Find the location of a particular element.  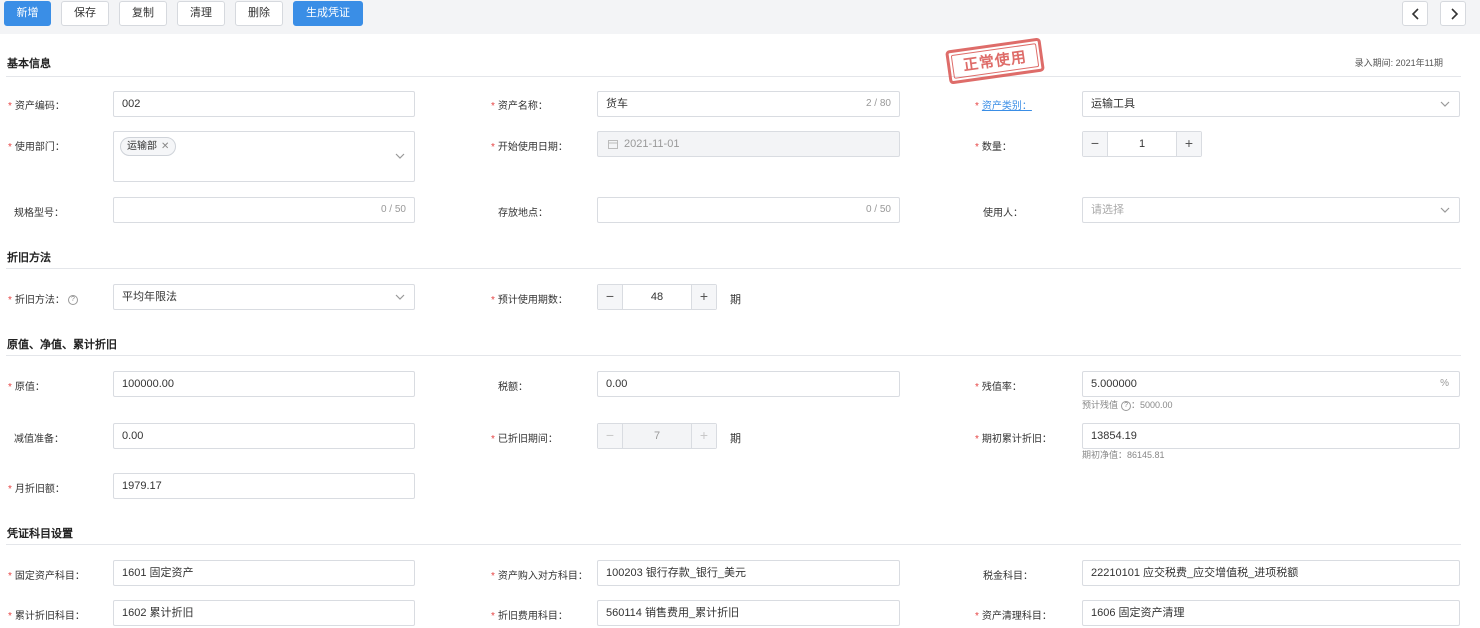

quantity-label: * 数量： is located at coordinates (993, 147).